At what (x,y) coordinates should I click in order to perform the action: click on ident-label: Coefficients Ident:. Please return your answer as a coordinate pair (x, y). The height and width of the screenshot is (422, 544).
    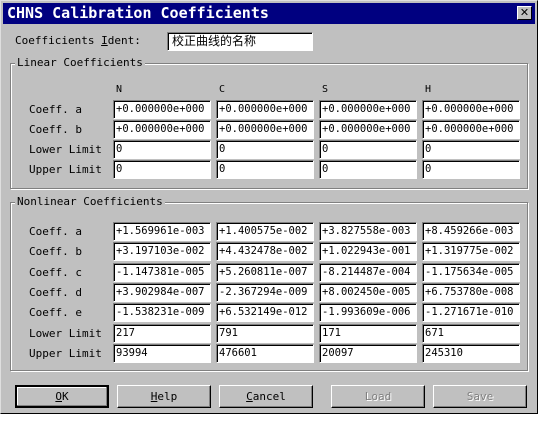
    Looking at the image, I should click on (78, 41).